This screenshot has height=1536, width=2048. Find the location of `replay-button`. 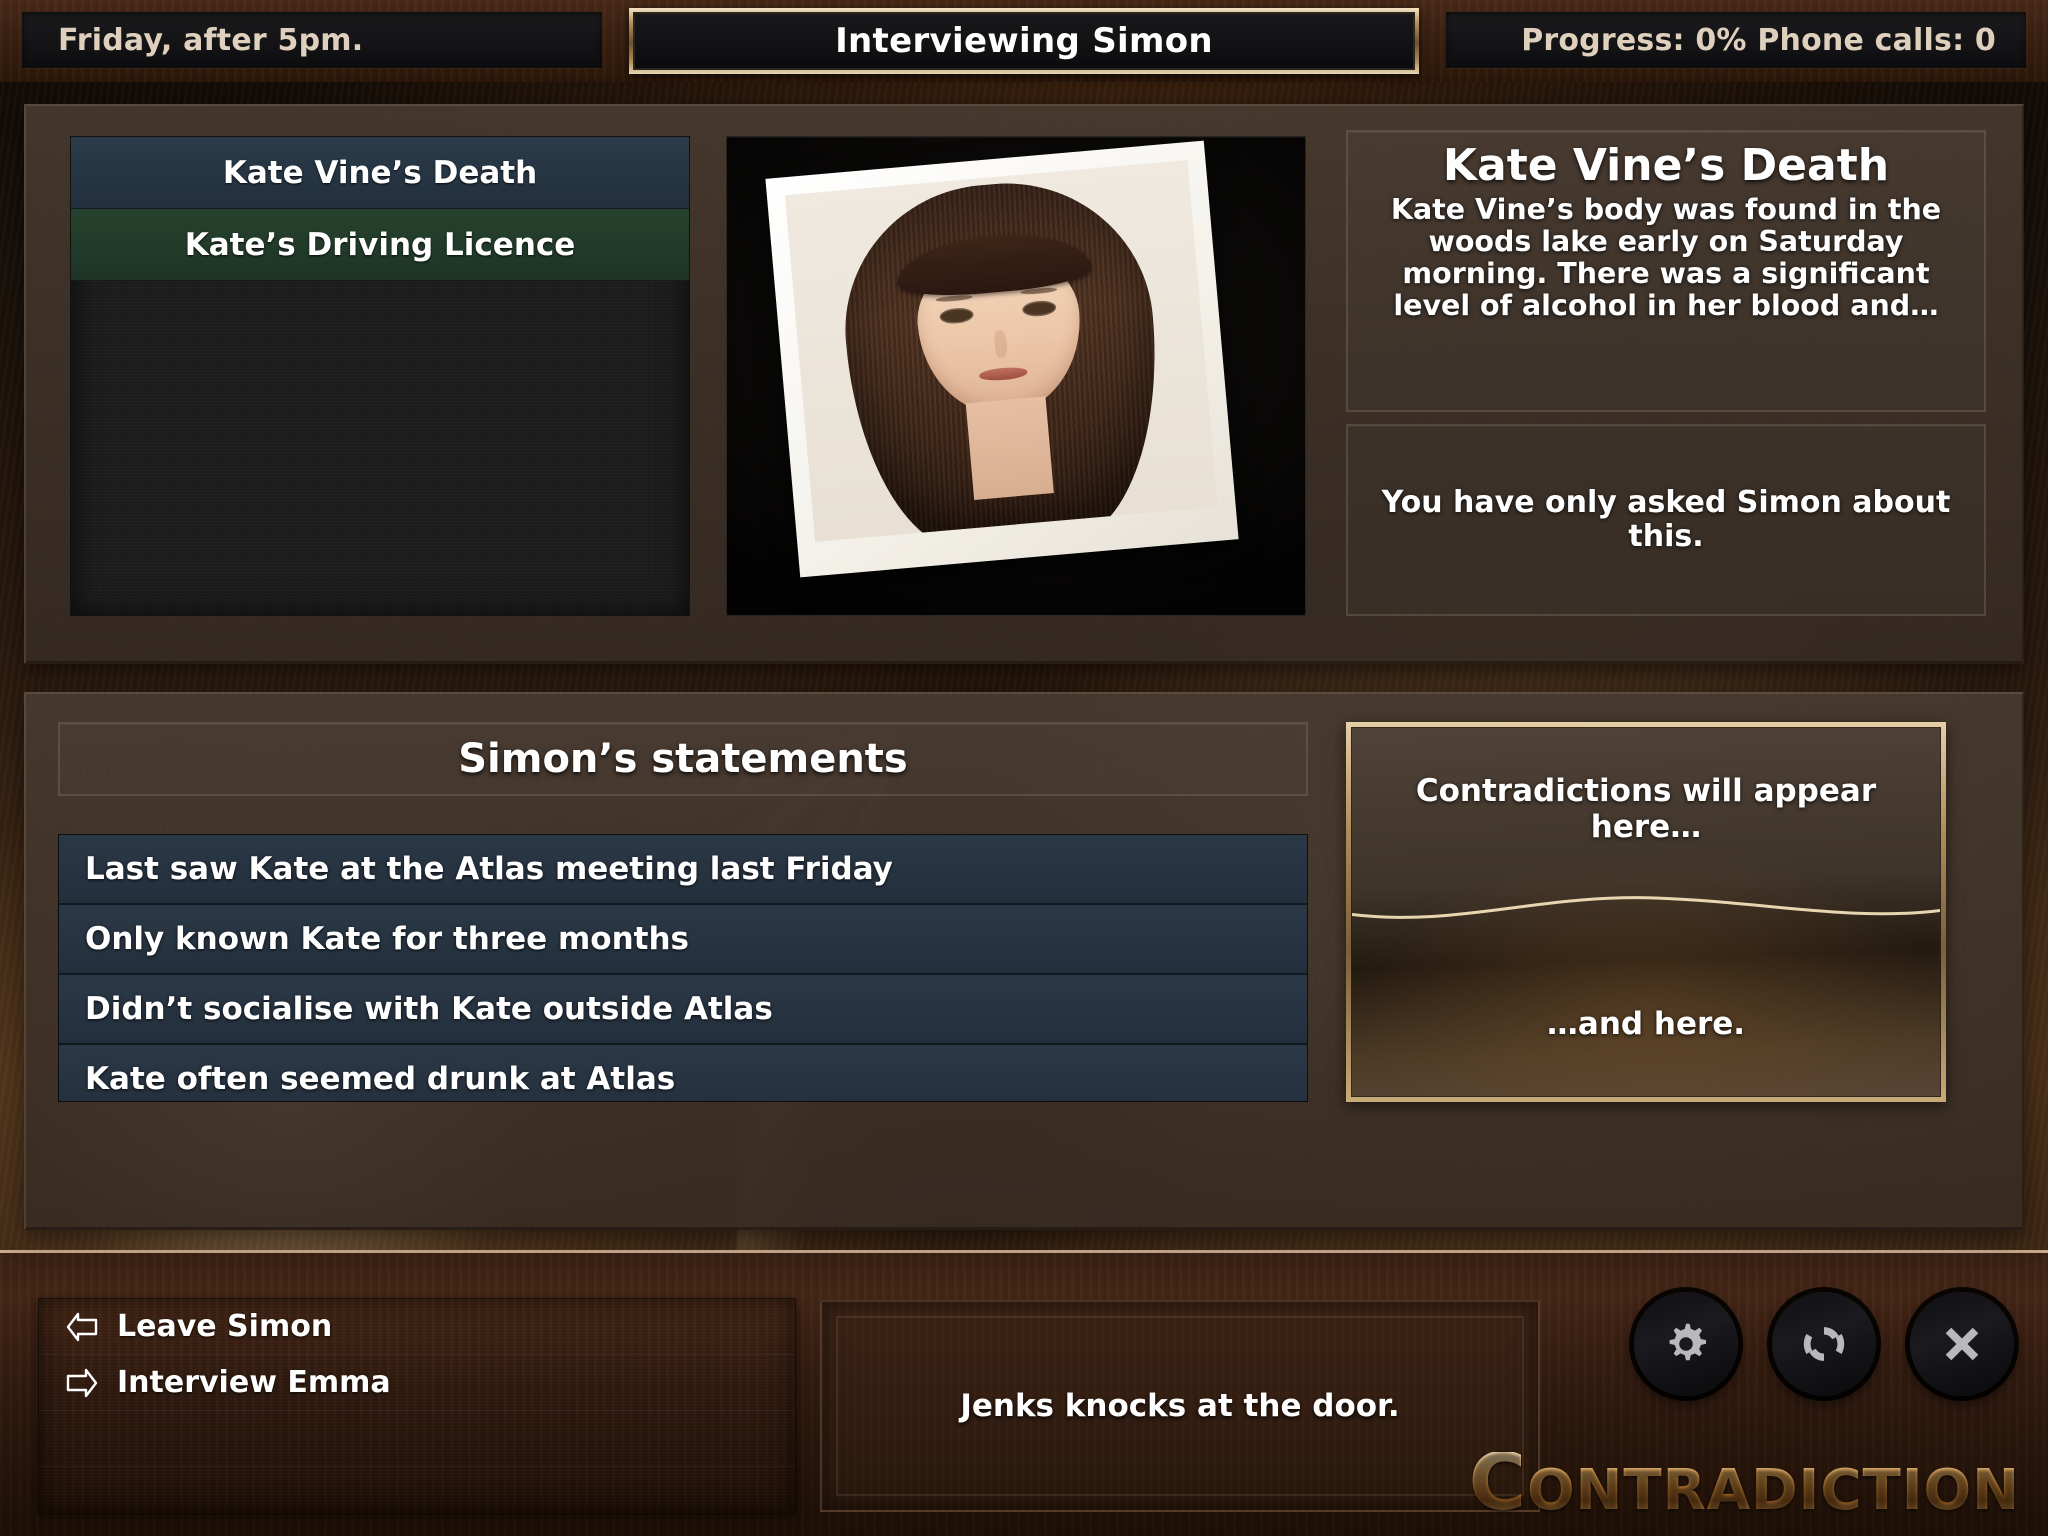

replay-button is located at coordinates (1824, 1344).